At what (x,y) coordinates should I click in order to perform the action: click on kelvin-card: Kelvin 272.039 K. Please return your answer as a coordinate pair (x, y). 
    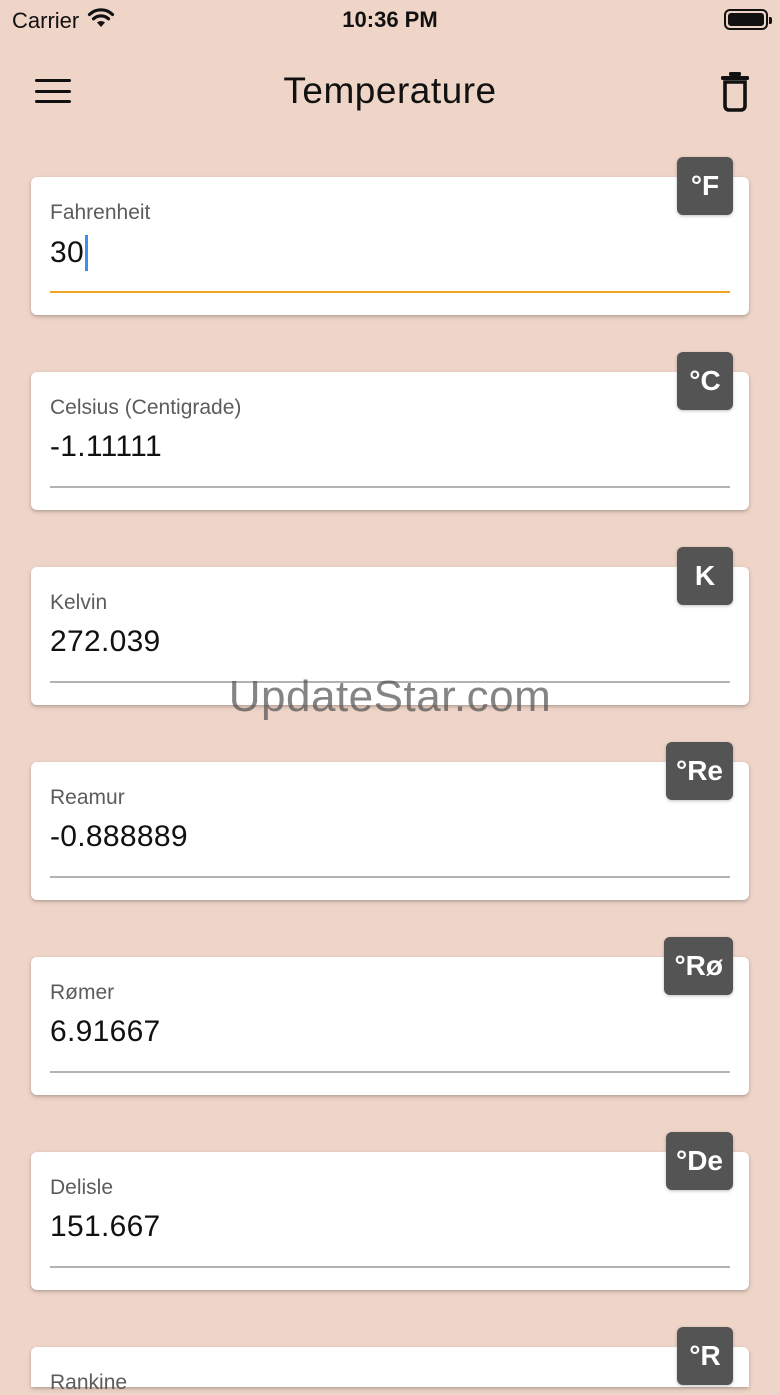
    Looking at the image, I should click on (390, 626).